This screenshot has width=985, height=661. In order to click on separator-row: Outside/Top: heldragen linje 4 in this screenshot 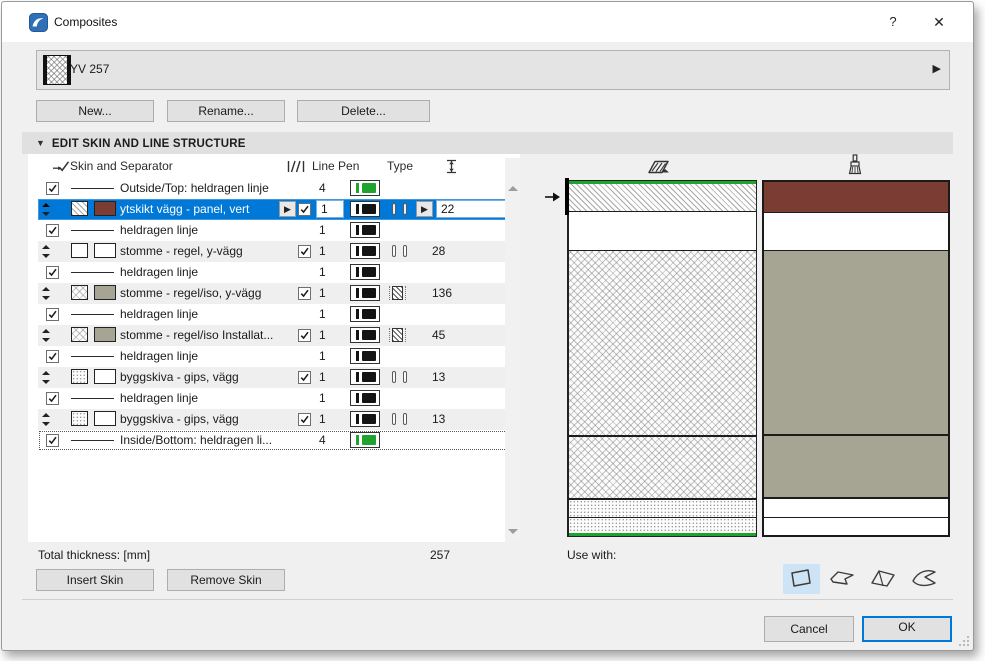, I will do `click(273, 188)`.